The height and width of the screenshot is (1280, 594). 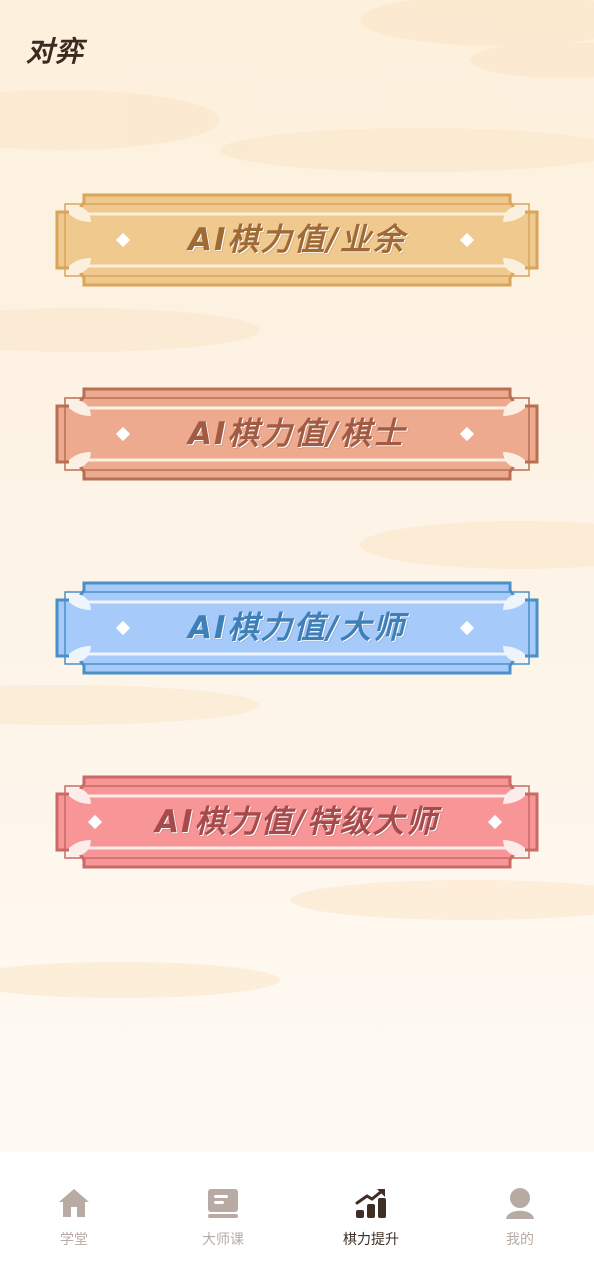 What do you see at coordinates (74, 1203) in the screenshot?
I see `home-icon` at bounding box center [74, 1203].